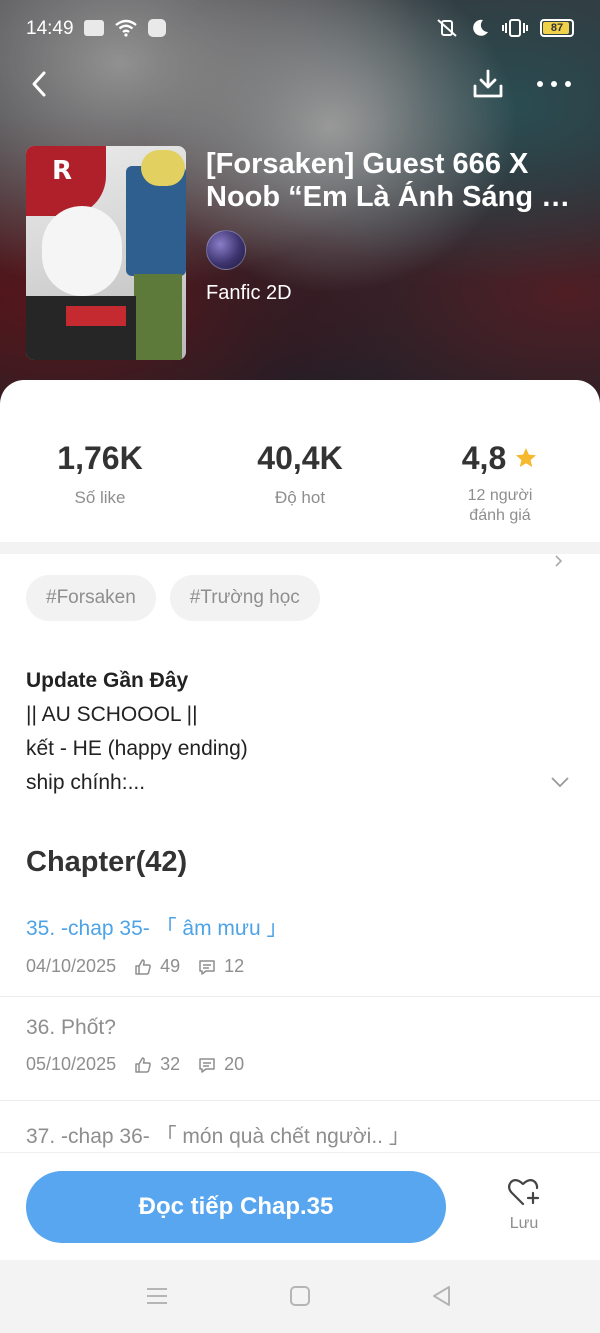  I want to click on status-bar: 14:49 87, so click(300, 30).